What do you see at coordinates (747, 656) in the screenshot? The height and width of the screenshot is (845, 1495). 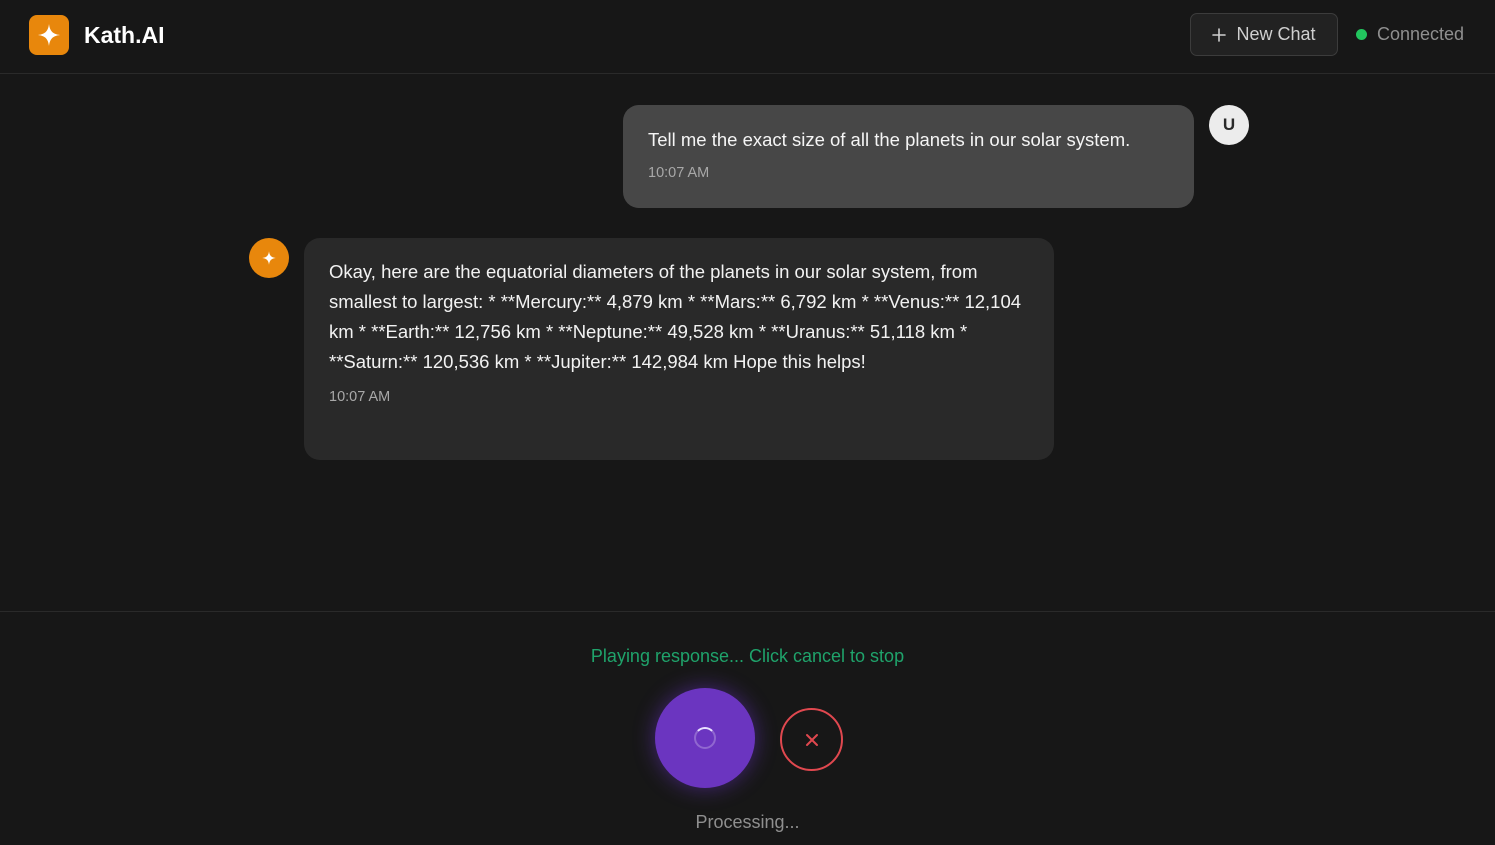 I see `playing-status-text: Playing response... Click cancel to stop` at bounding box center [747, 656].